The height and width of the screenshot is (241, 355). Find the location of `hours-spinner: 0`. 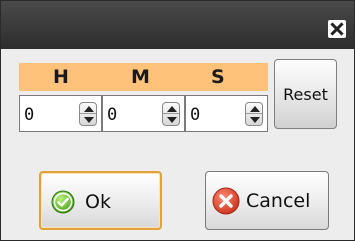

hours-spinner: 0 is located at coordinates (60, 113).